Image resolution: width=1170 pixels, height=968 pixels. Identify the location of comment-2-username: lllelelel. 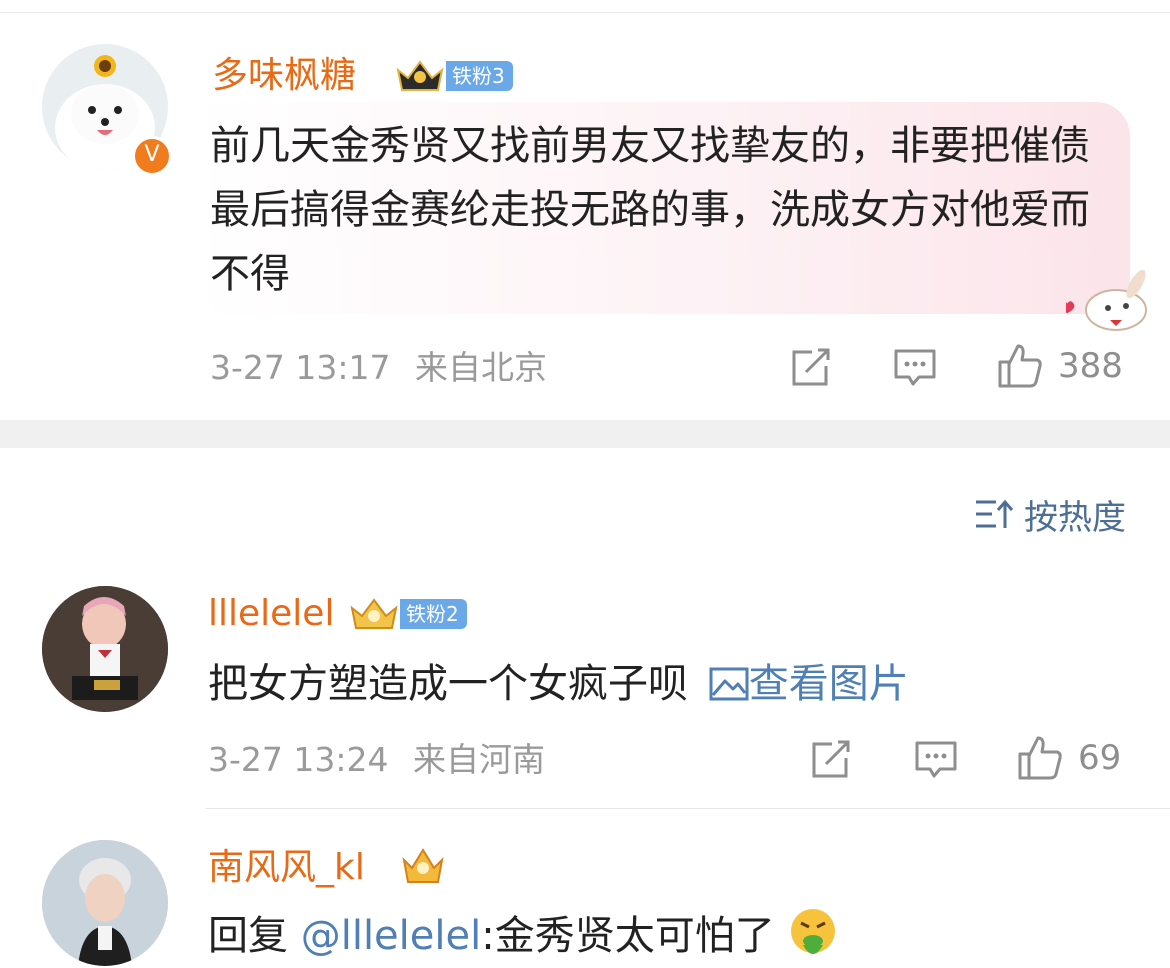
(271, 614).